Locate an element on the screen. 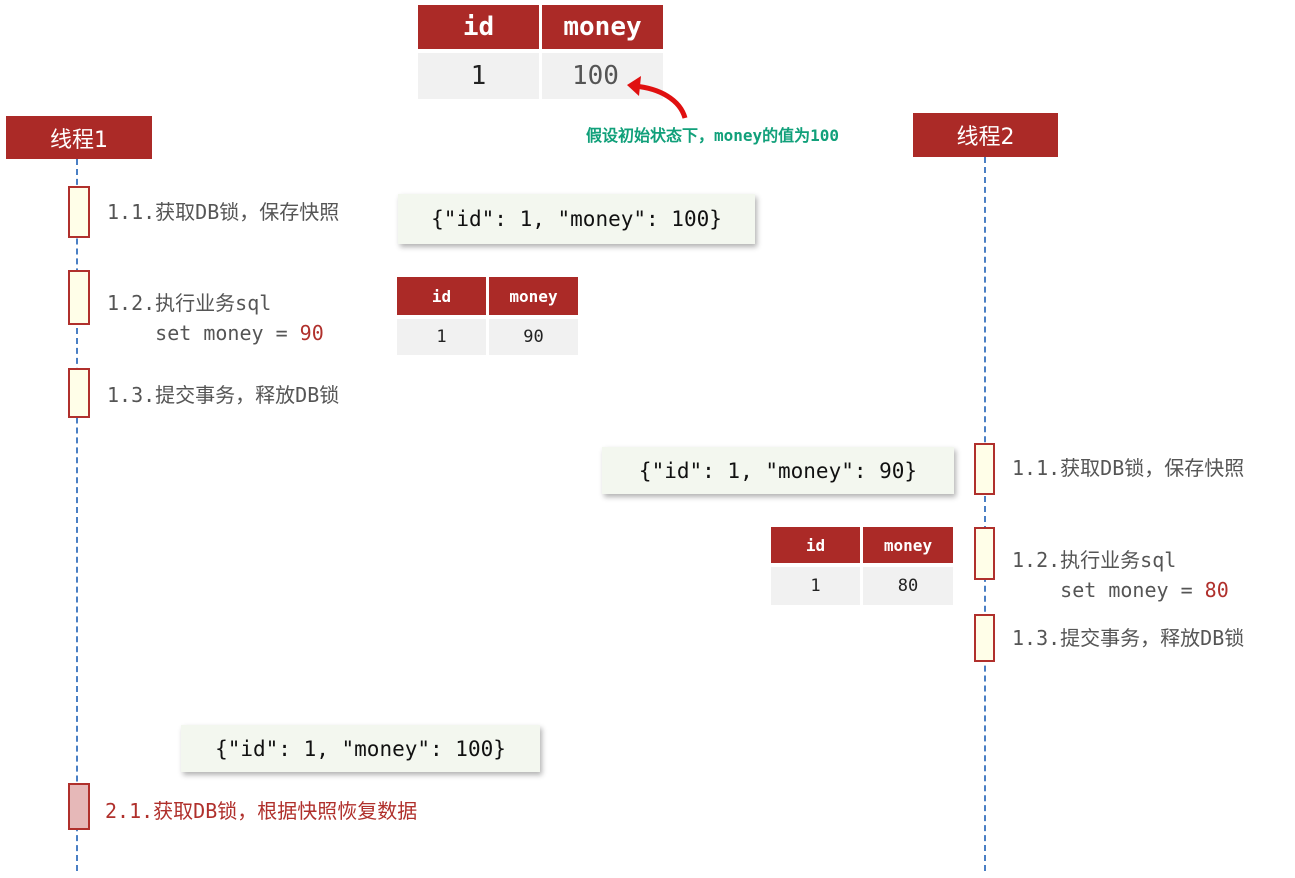  thread1-step-1-3: 1.3.提交事务，释放DB锁 is located at coordinates (223, 395).